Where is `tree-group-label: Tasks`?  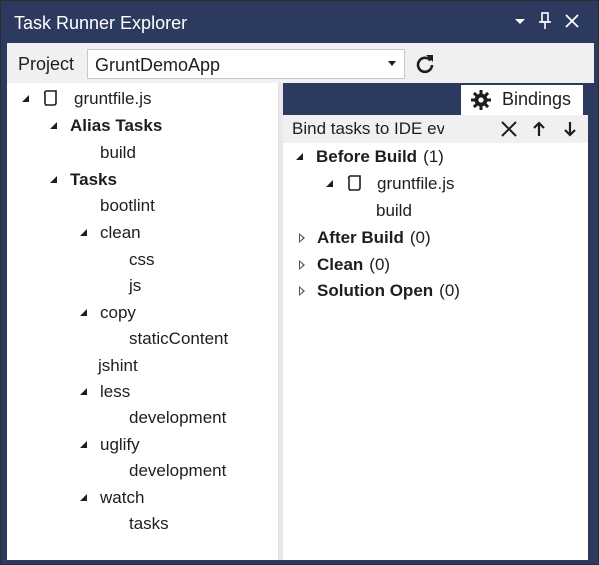
tree-group-label: Tasks is located at coordinates (93, 179).